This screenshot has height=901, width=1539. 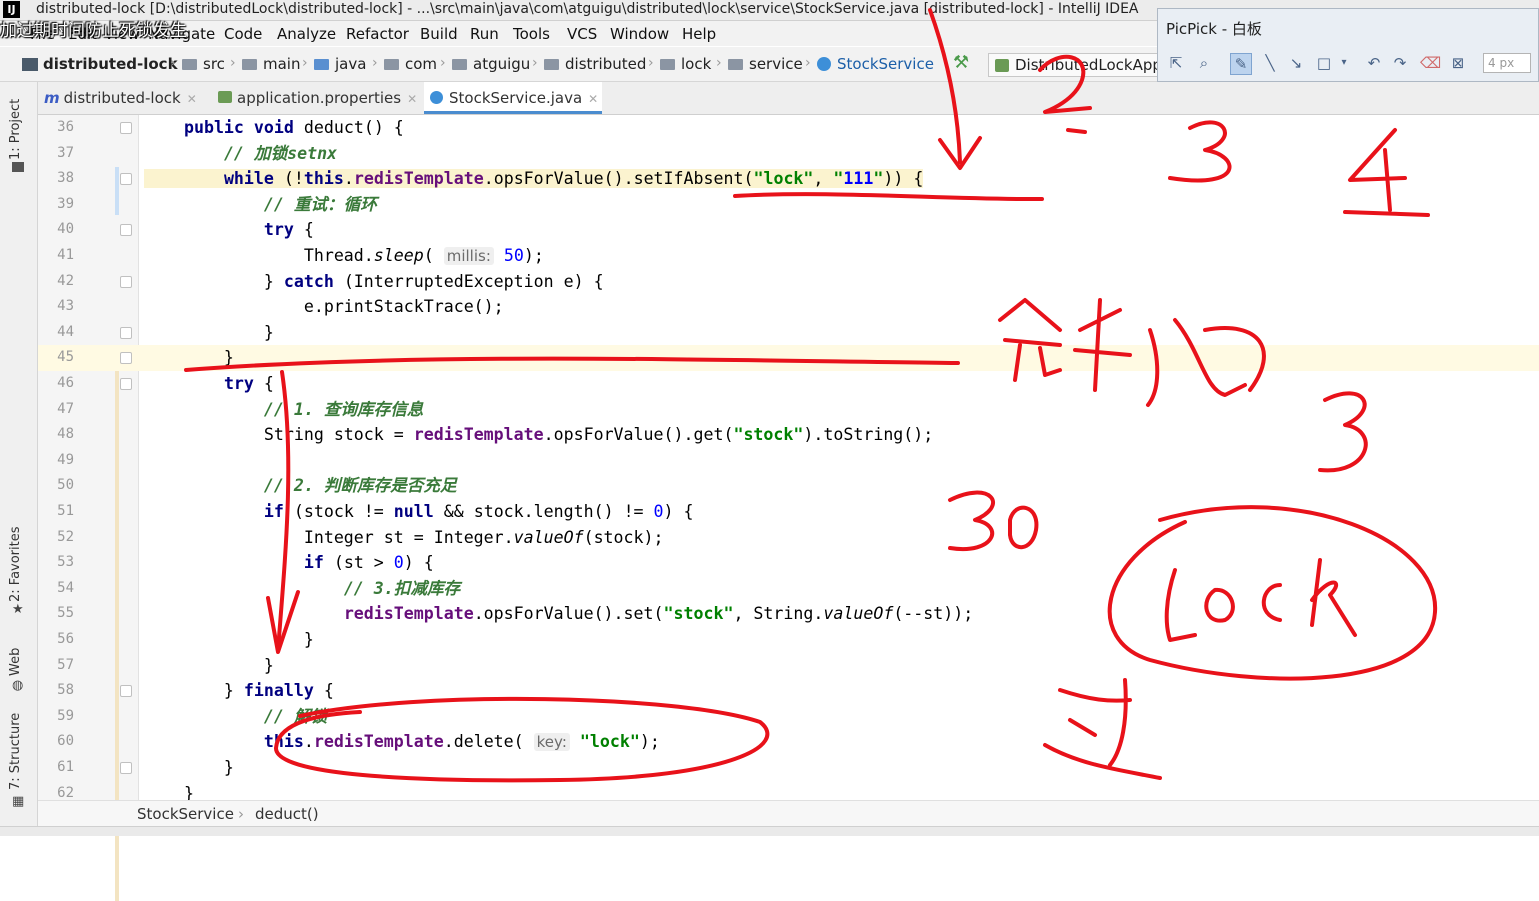 I want to click on nav-crumb-service: service, so click(x=765, y=64).